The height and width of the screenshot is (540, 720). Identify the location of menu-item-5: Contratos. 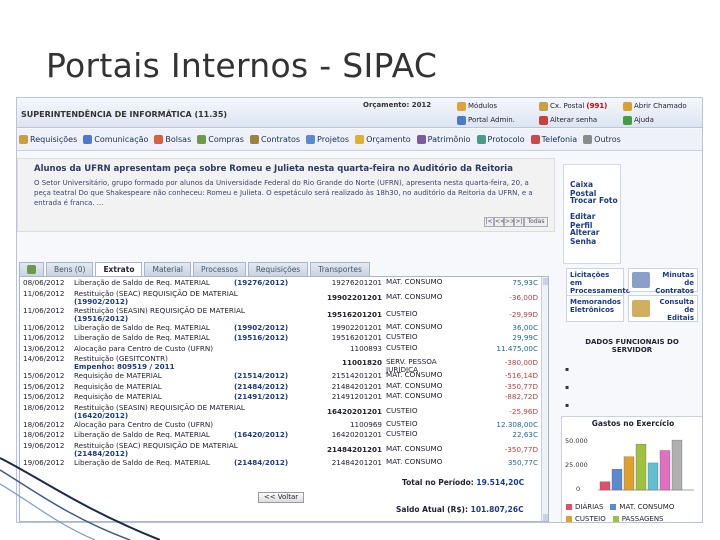
(274, 139).